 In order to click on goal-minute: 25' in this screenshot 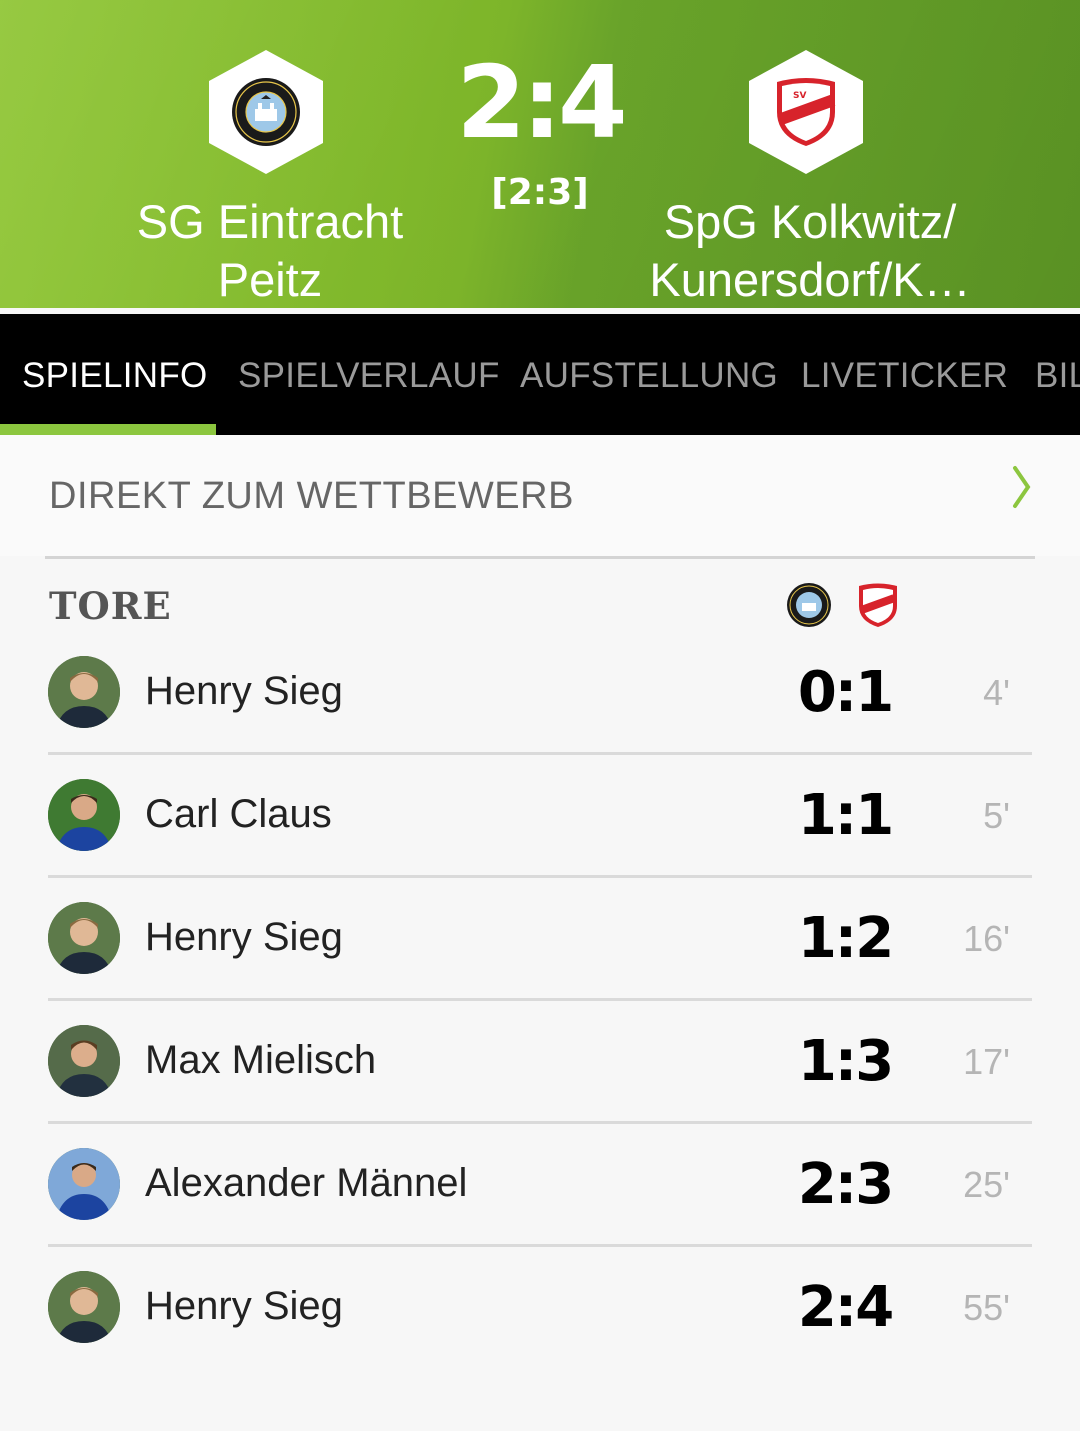, I will do `click(986, 1184)`.